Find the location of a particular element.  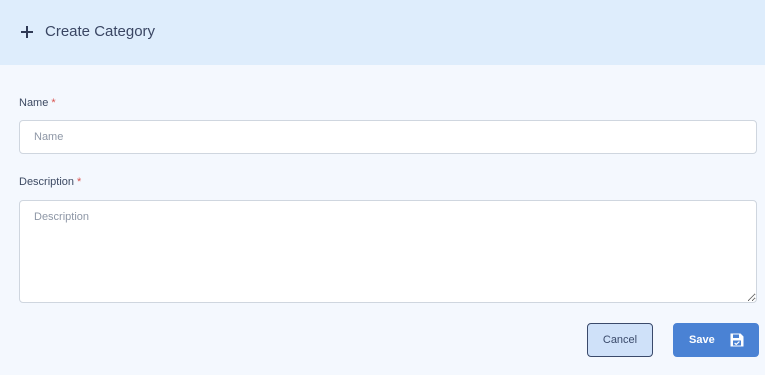

cancel-button: Cancel is located at coordinates (620, 340).